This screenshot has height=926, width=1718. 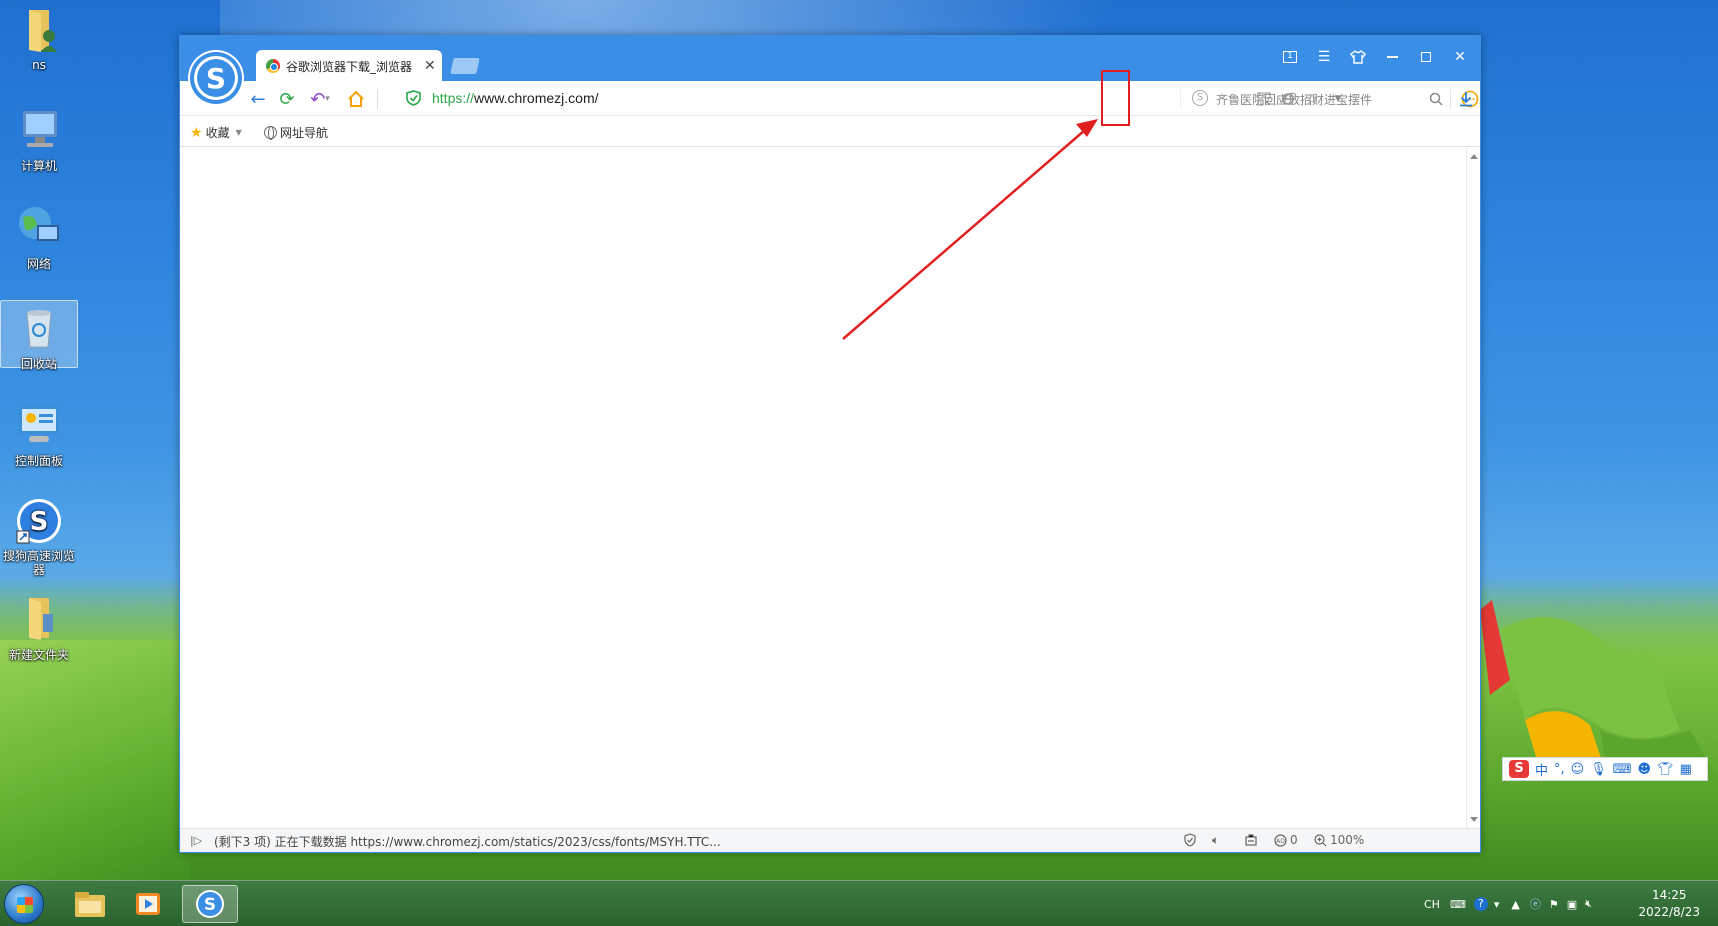 I want to click on start-button, so click(x=24, y=904).